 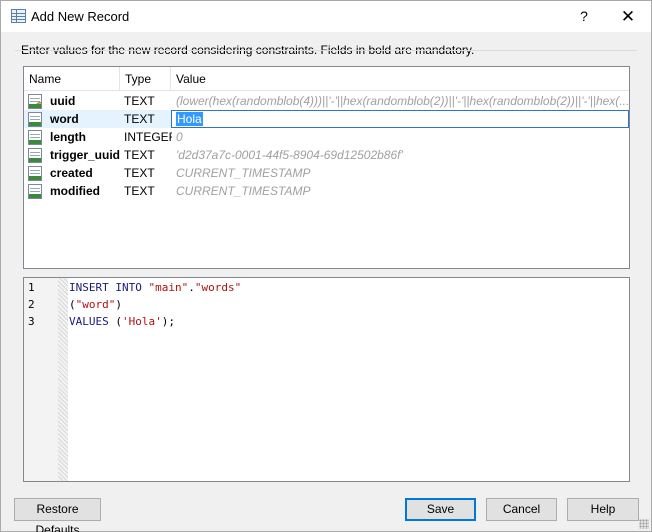 I want to click on sql-identifier: "word", so click(x=95, y=304).